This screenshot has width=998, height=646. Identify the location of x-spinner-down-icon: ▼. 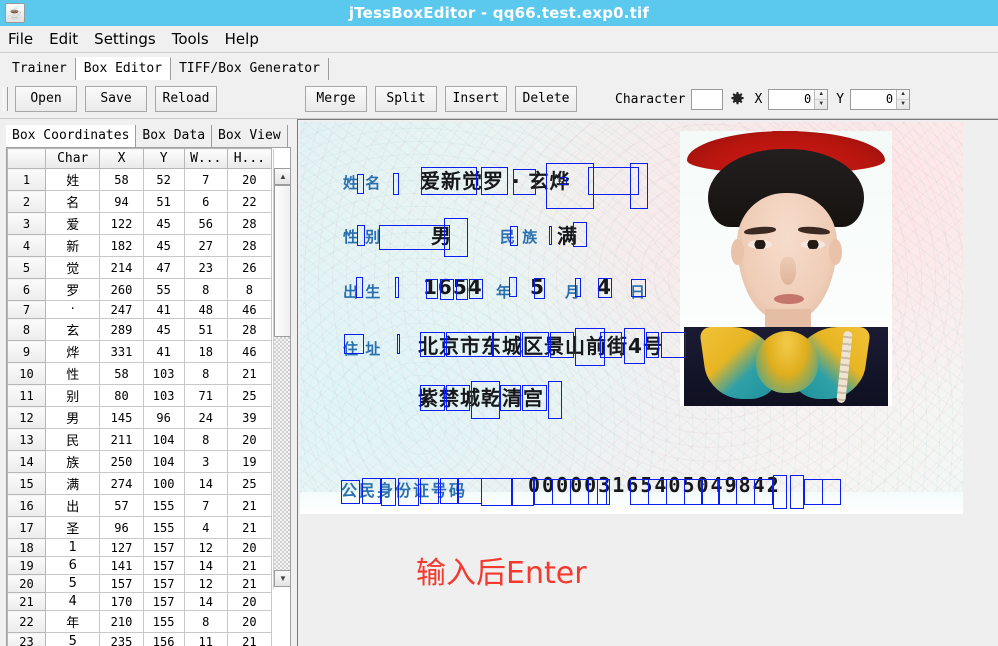
(821, 104).